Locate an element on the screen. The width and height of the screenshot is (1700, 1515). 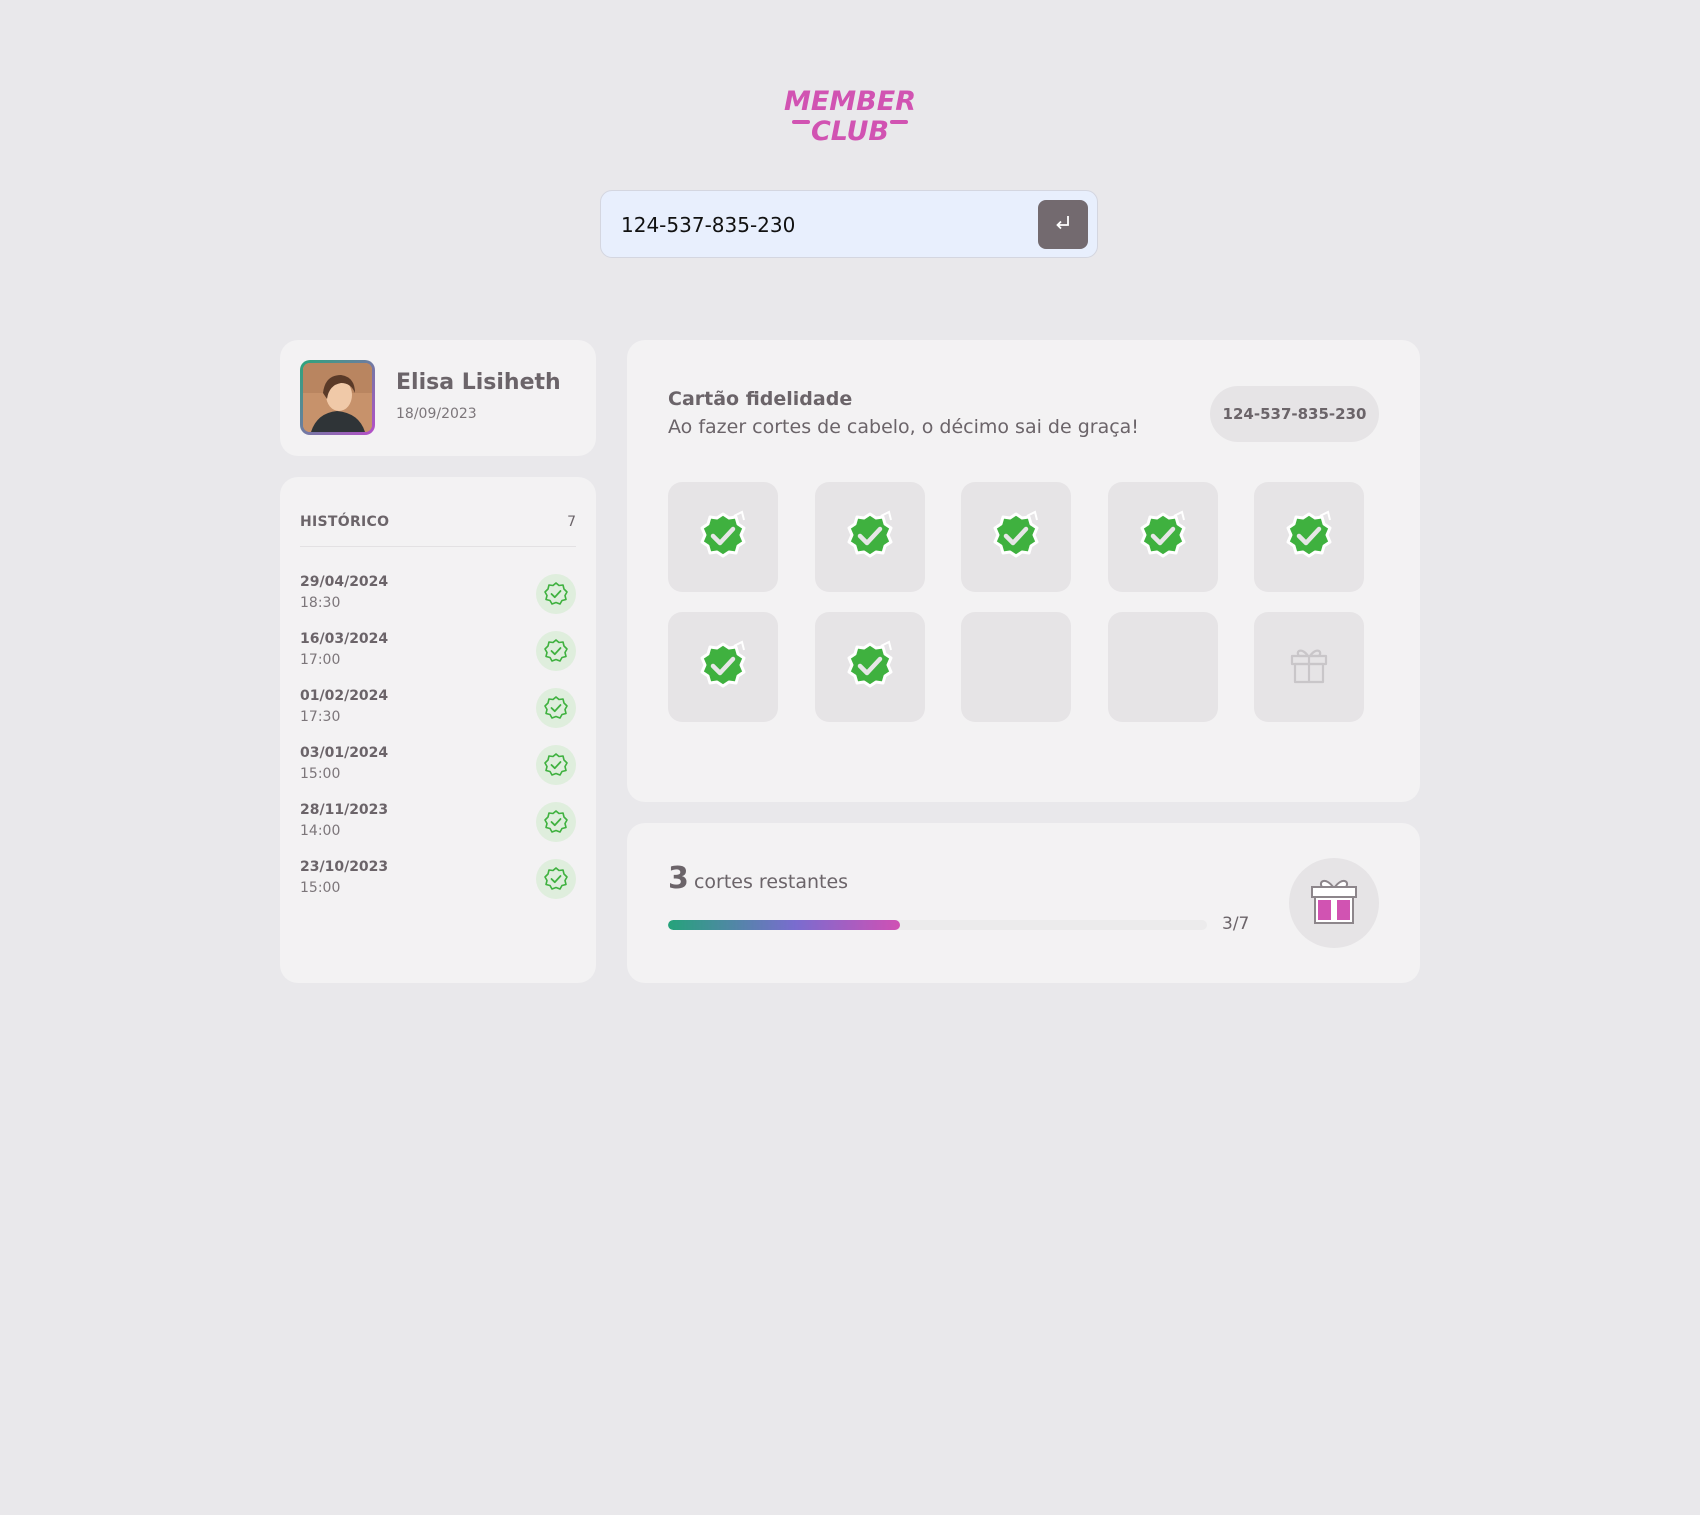
history-date: 03/01/2024 is located at coordinates (344, 753).